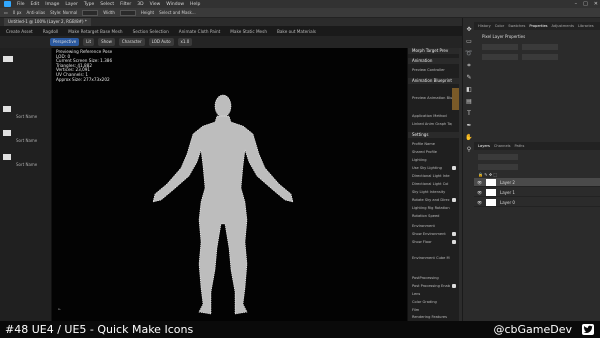 This screenshot has width=600, height=338. Describe the element at coordinates (484, 146) in the screenshot. I see `tab-layers: Layers` at that location.